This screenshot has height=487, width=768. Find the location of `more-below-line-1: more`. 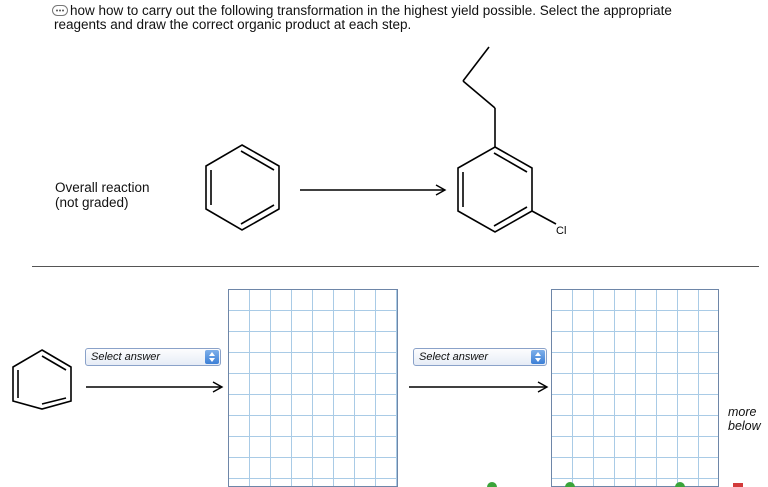

more-below-line-1: more is located at coordinates (742, 412).